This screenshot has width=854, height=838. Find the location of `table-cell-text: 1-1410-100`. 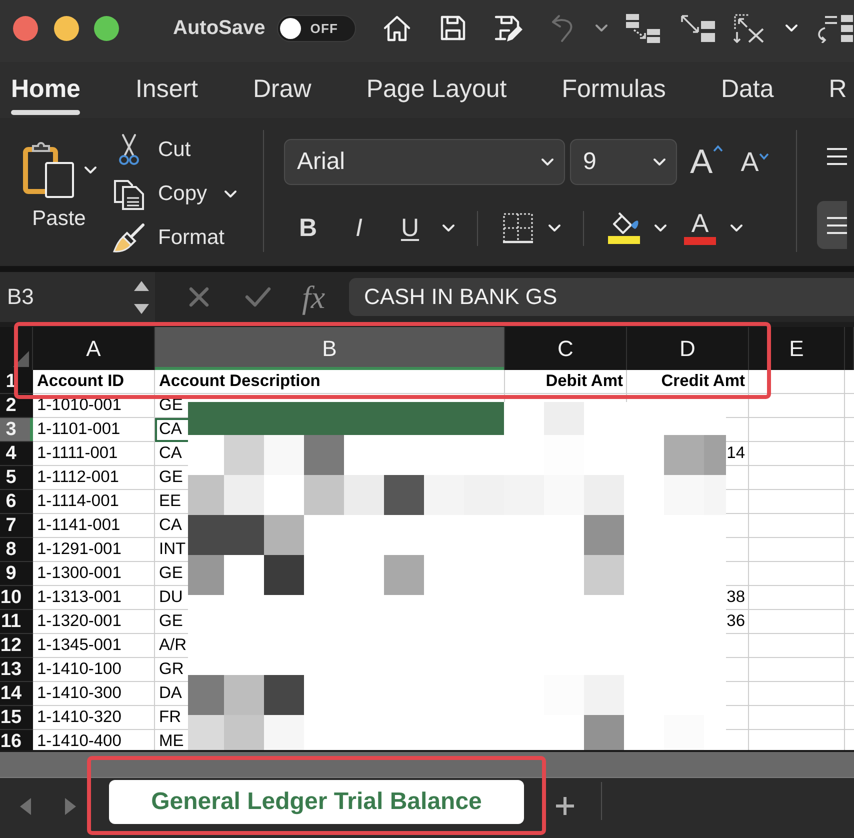

table-cell-text: 1-1410-100 is located at coordinates (79, 669).